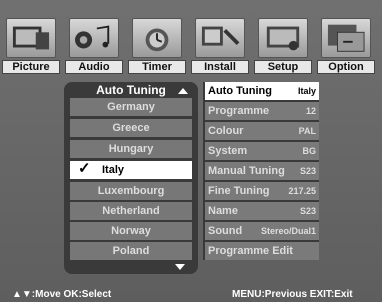 This screenshot has width=382, height=302. Describe the element at coordinates (262, 231) in the screenshot. I see `setting-sound: Sound Stereo/Dual1` at that location.